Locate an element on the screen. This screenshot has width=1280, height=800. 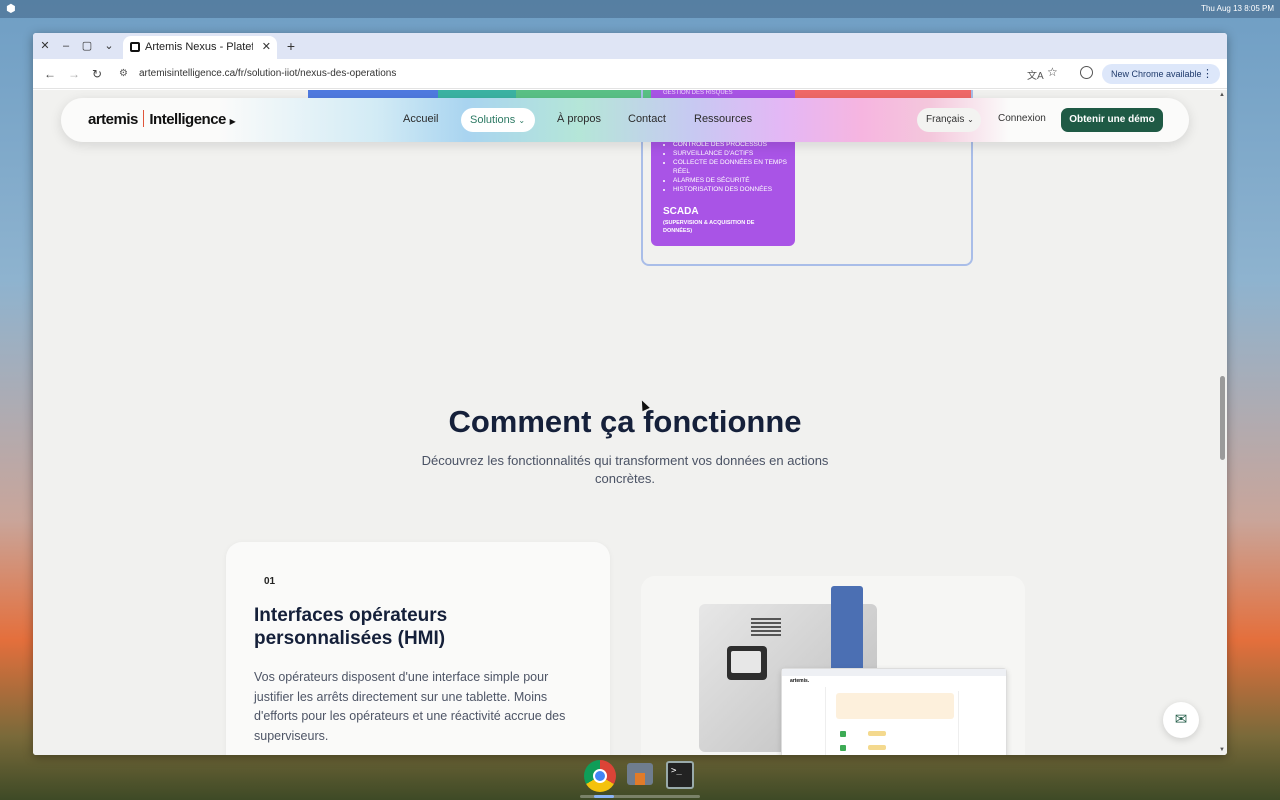
taskbar: >_ is located at coordinates (640, 778).